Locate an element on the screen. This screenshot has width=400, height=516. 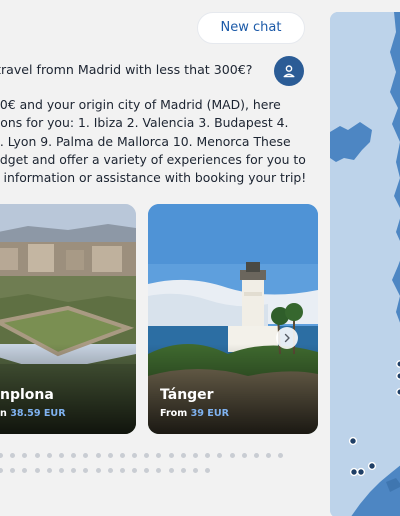
person-icon is located at coordinates (289, 71).